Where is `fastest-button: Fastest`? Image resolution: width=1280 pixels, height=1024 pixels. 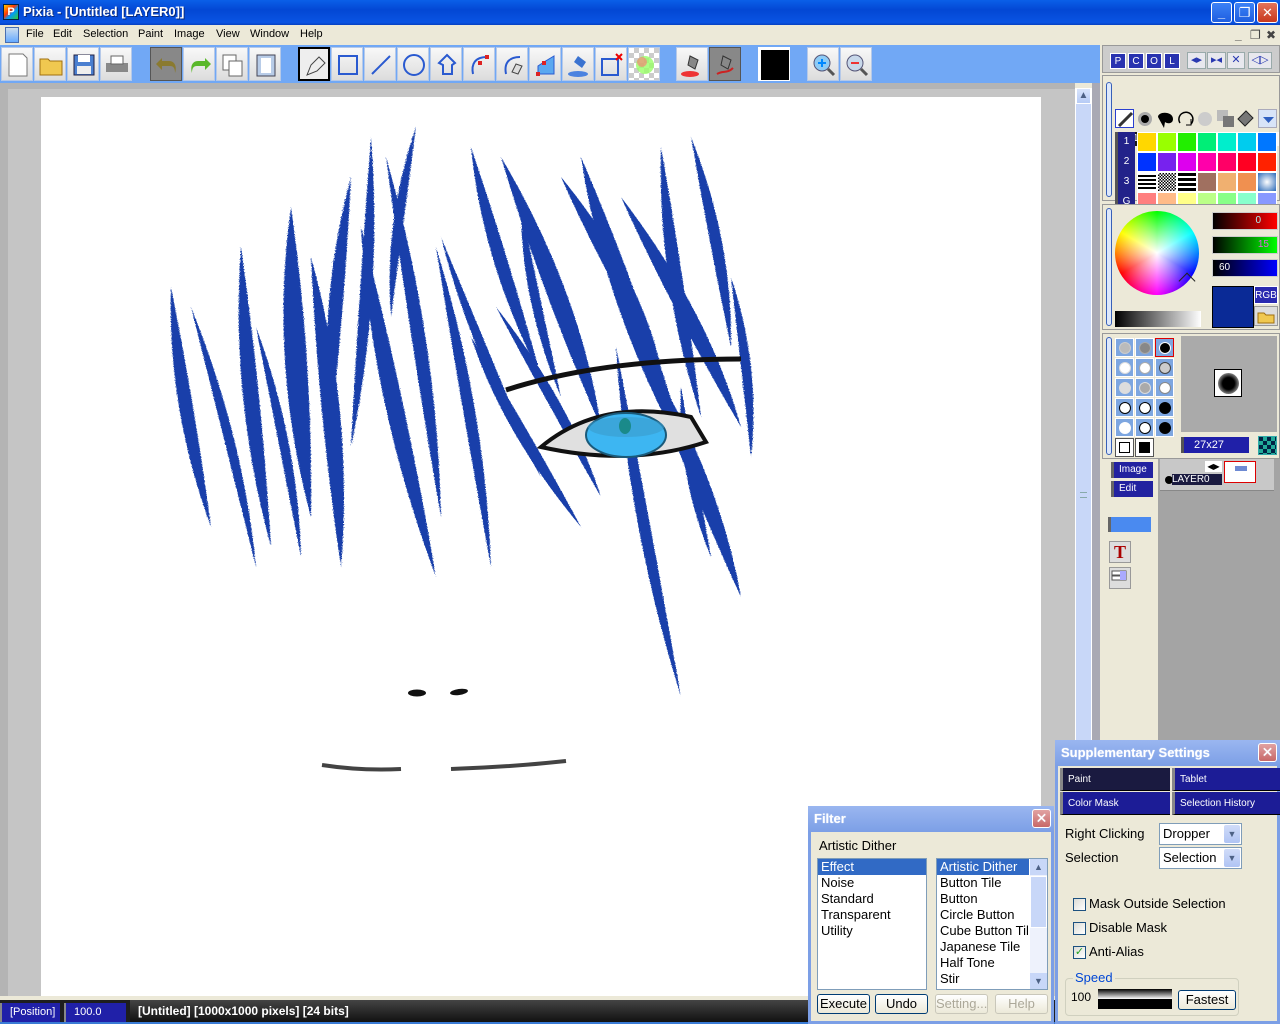
fastest-button: Fastest is located at coordinates (1207, 1000).